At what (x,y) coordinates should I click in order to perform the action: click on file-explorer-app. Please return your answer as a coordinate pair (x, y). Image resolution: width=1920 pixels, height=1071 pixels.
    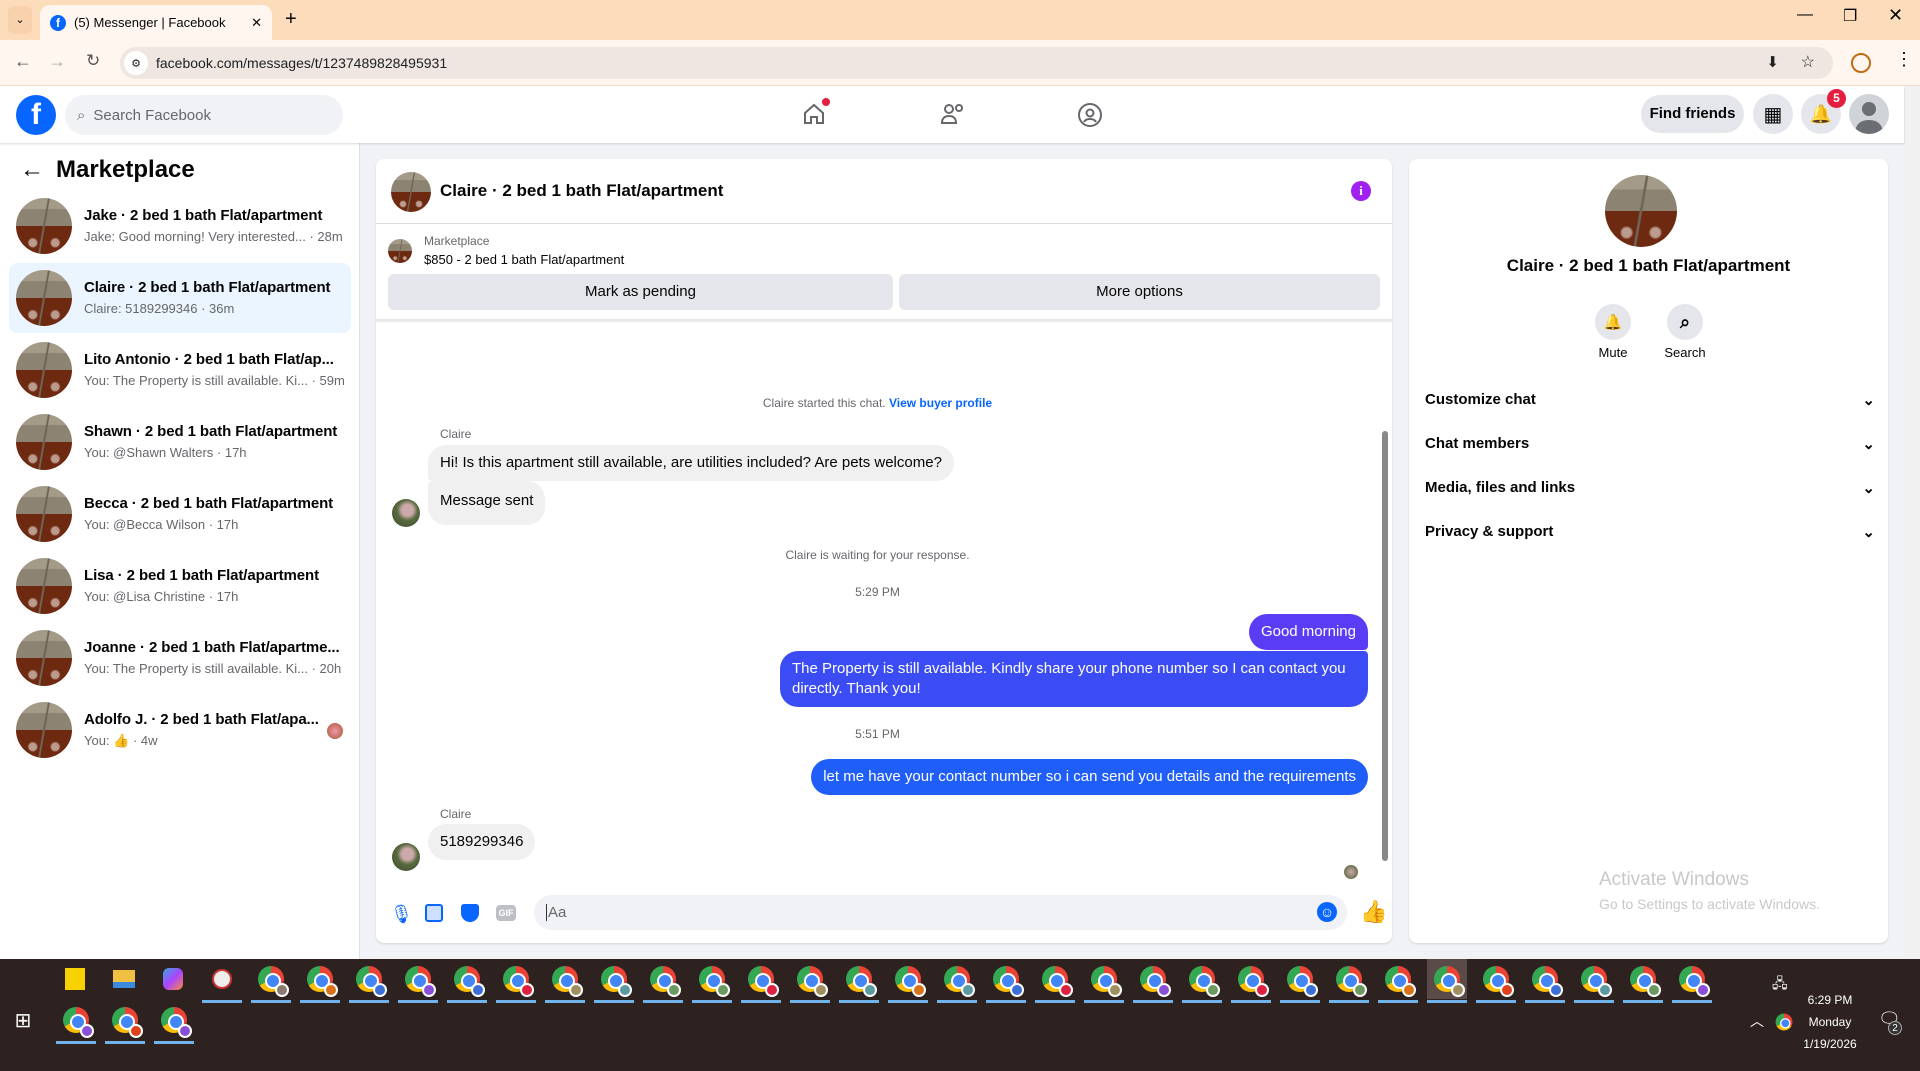
    Looking at the image, I should click on (124, 979).